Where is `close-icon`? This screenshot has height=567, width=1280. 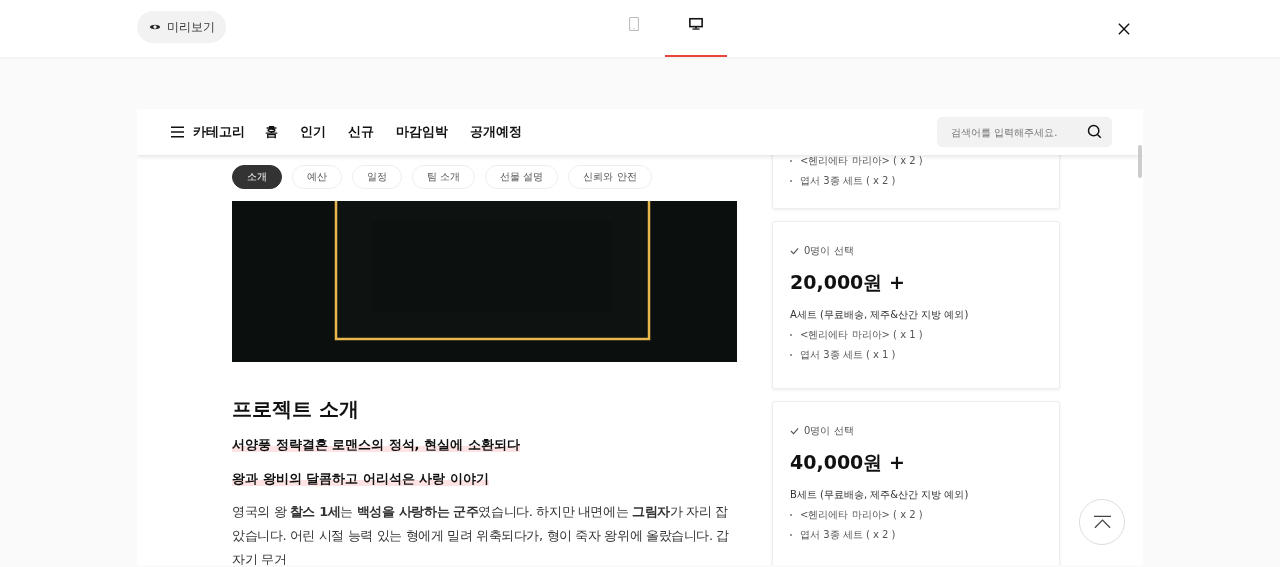
close-icon is located at coordinates (1124, 28).